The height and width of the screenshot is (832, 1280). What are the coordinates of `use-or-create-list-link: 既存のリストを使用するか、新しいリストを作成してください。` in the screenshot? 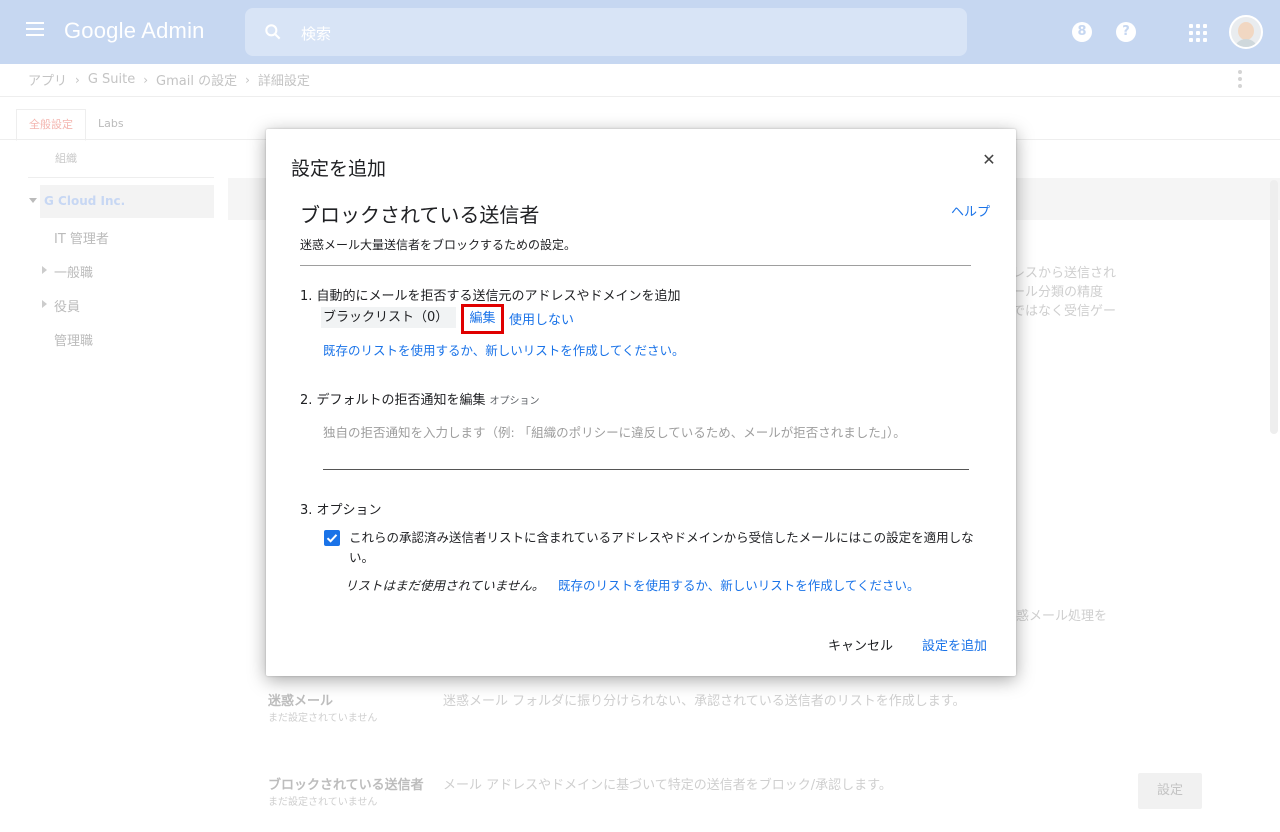 It's located at (504, 349).